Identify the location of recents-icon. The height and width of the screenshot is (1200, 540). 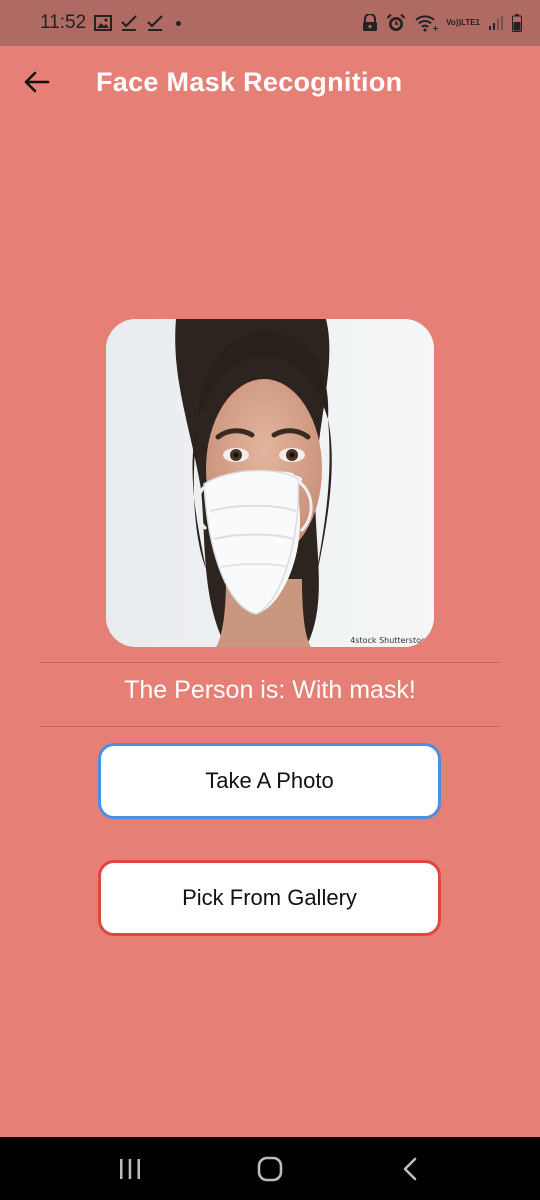
(130, 1168).